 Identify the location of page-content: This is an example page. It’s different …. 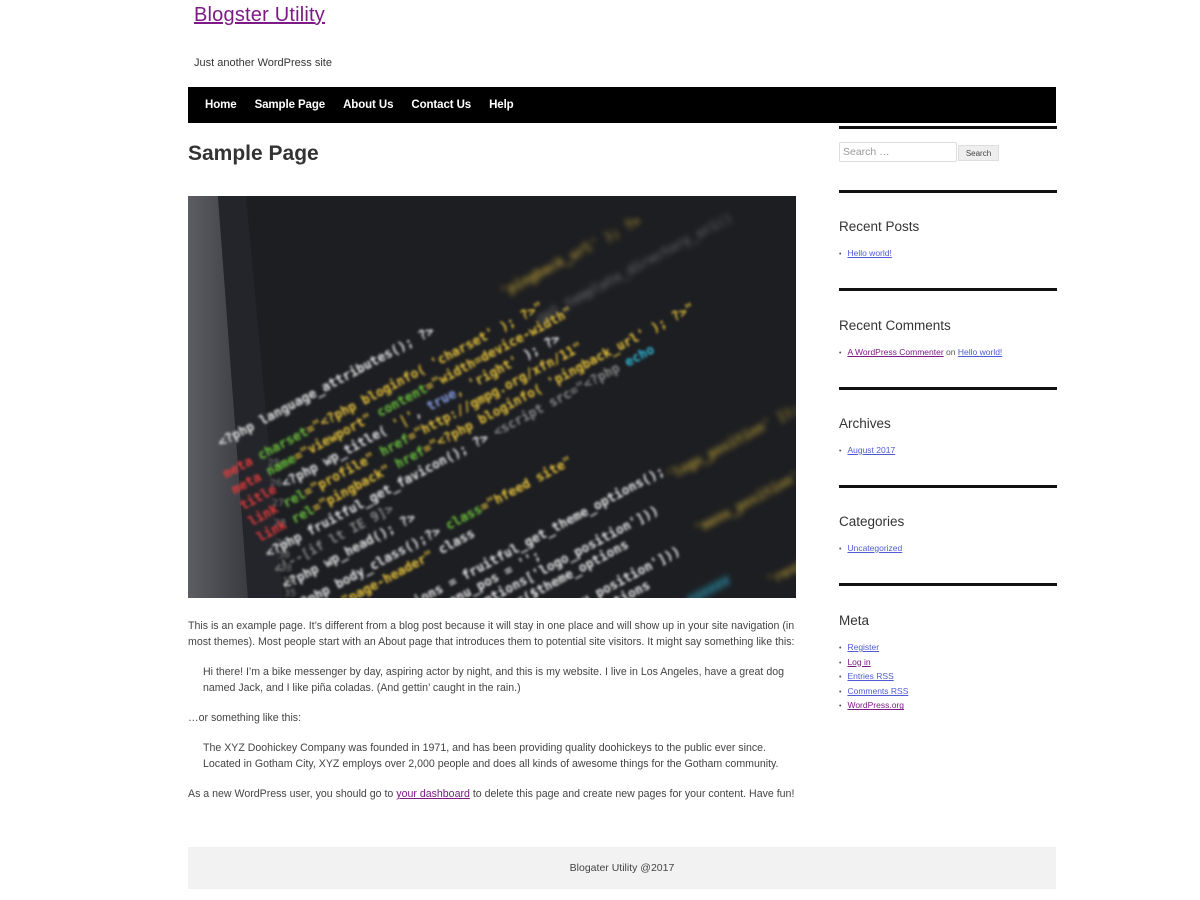
(494, 717).